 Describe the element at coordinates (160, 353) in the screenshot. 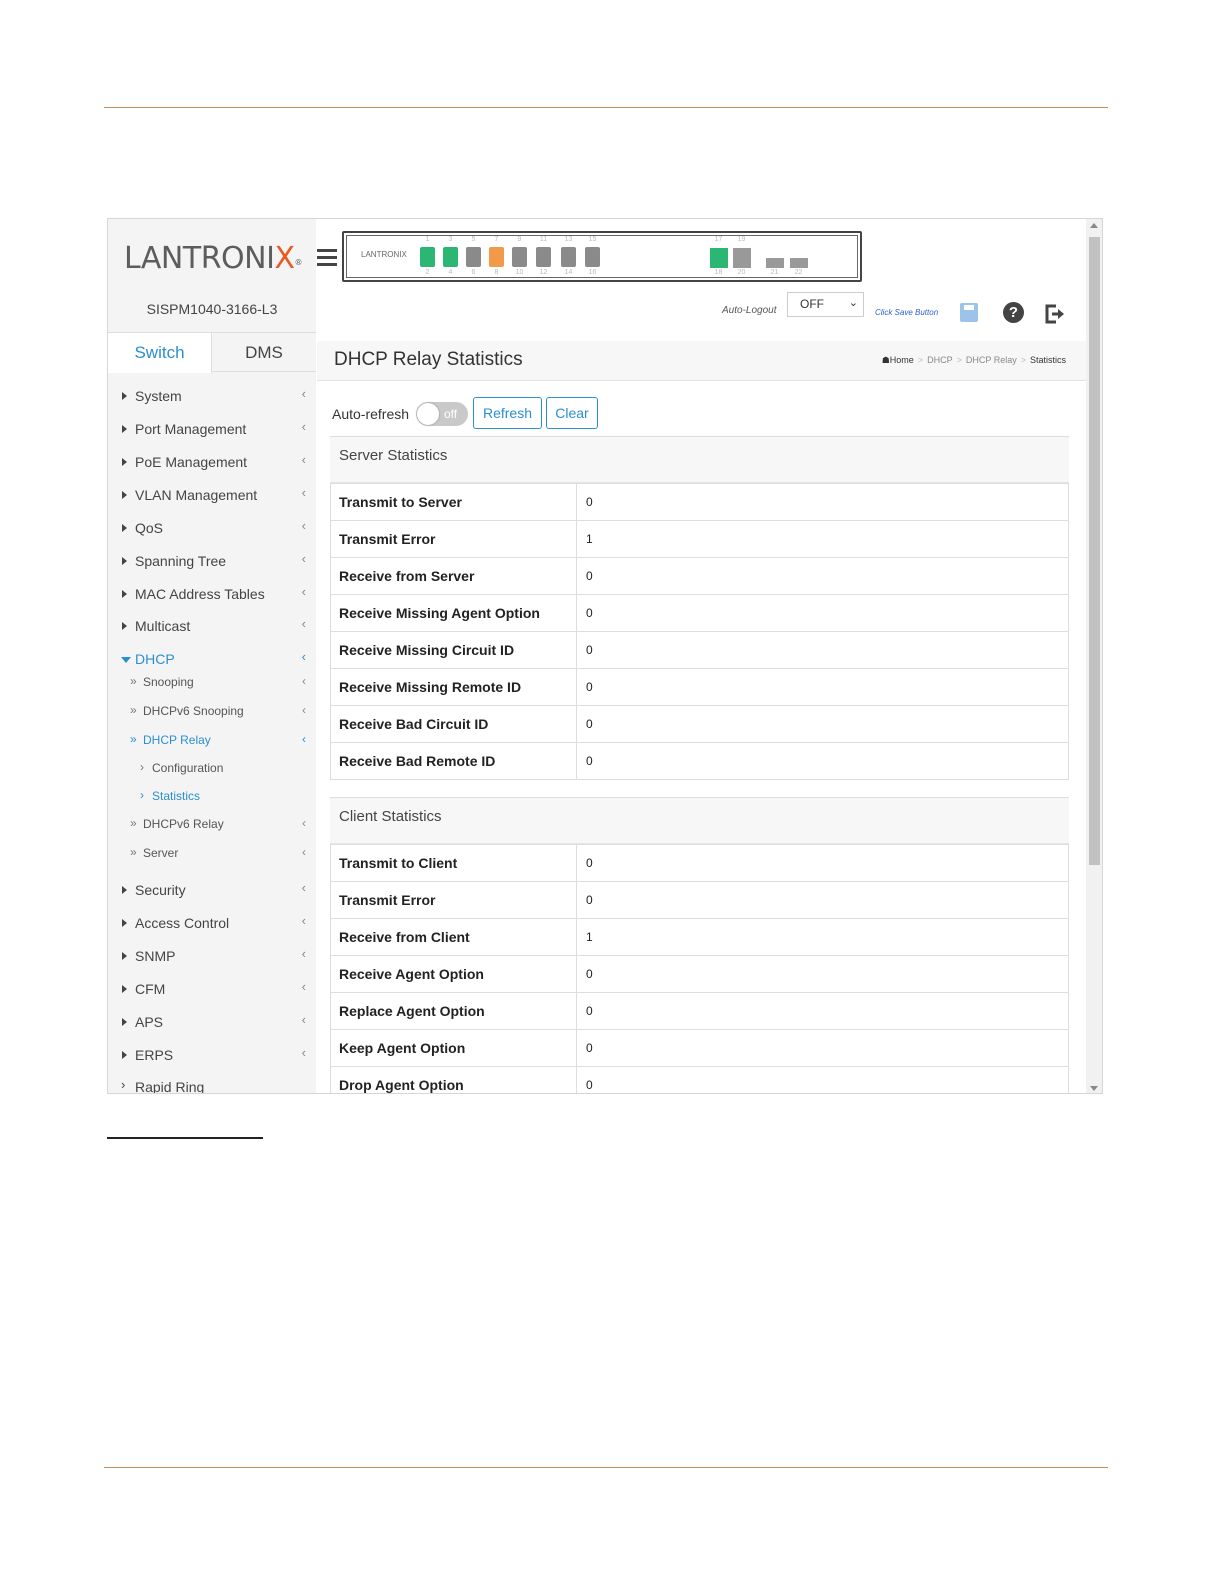

I see `tab-switch: Switch` at that location.